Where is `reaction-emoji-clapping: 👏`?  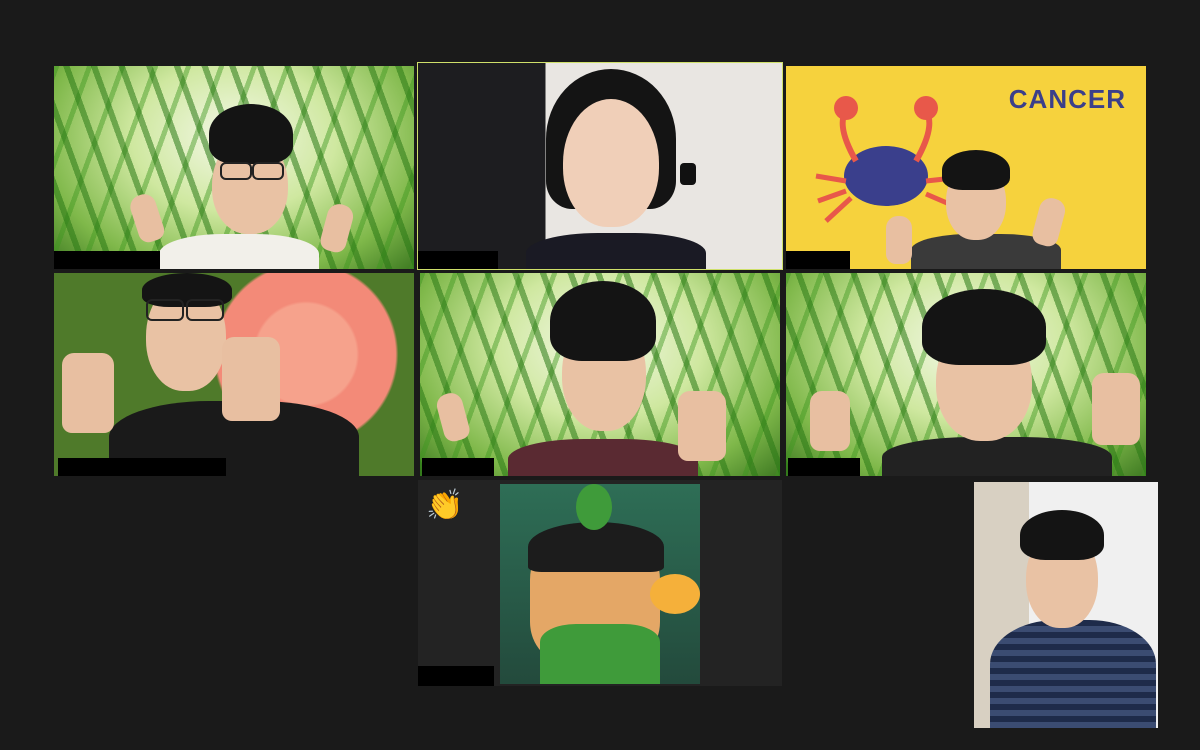 reaction-emoji-clapping: 👏 is located at coordinates (445, 505).